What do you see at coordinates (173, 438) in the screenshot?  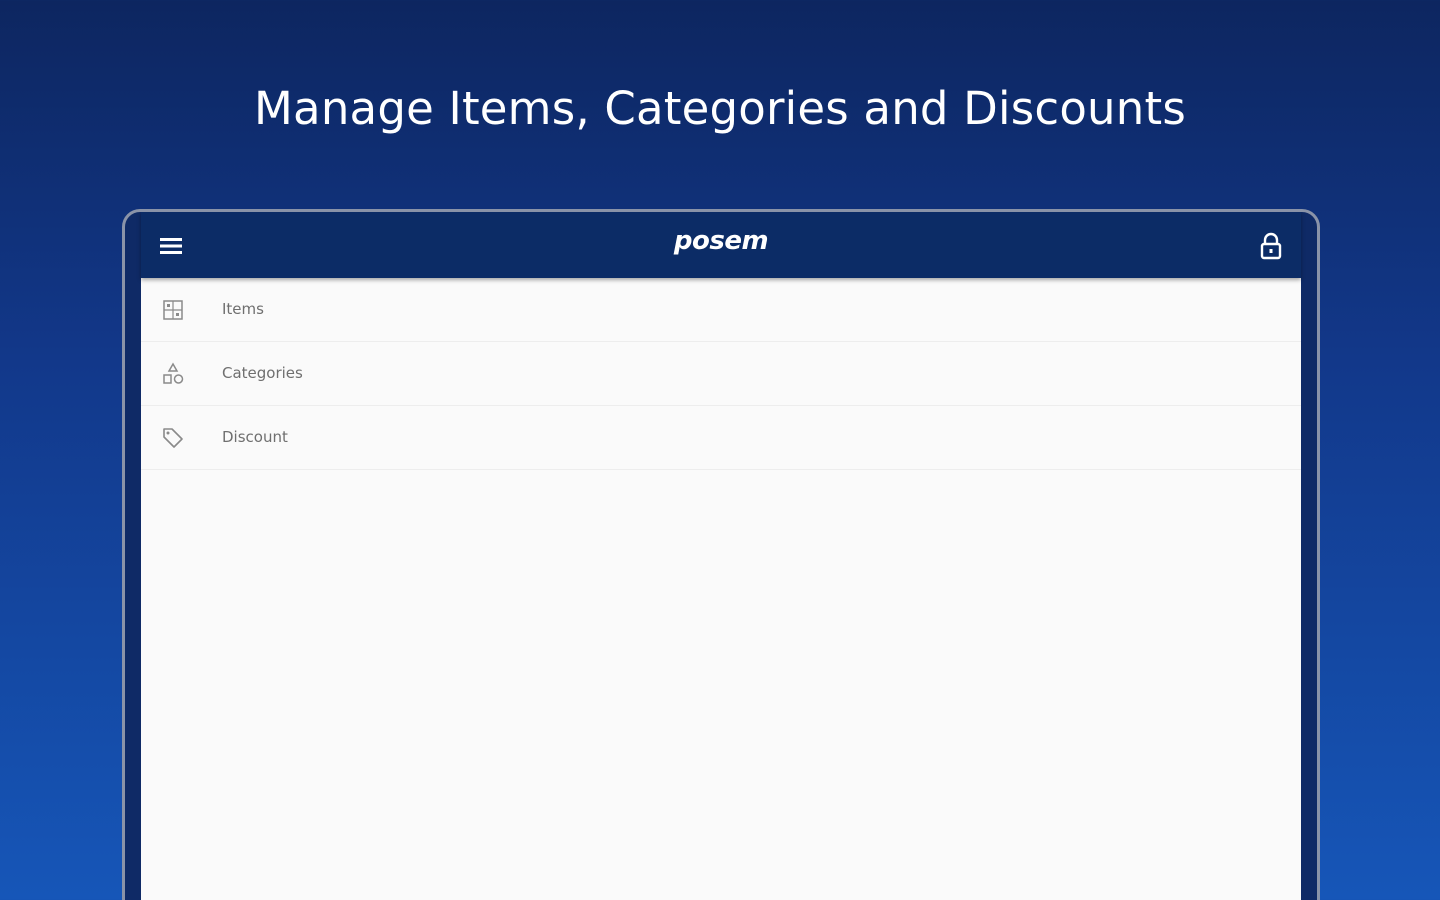 I see `tag-icon` at bounding box center [173, 438].